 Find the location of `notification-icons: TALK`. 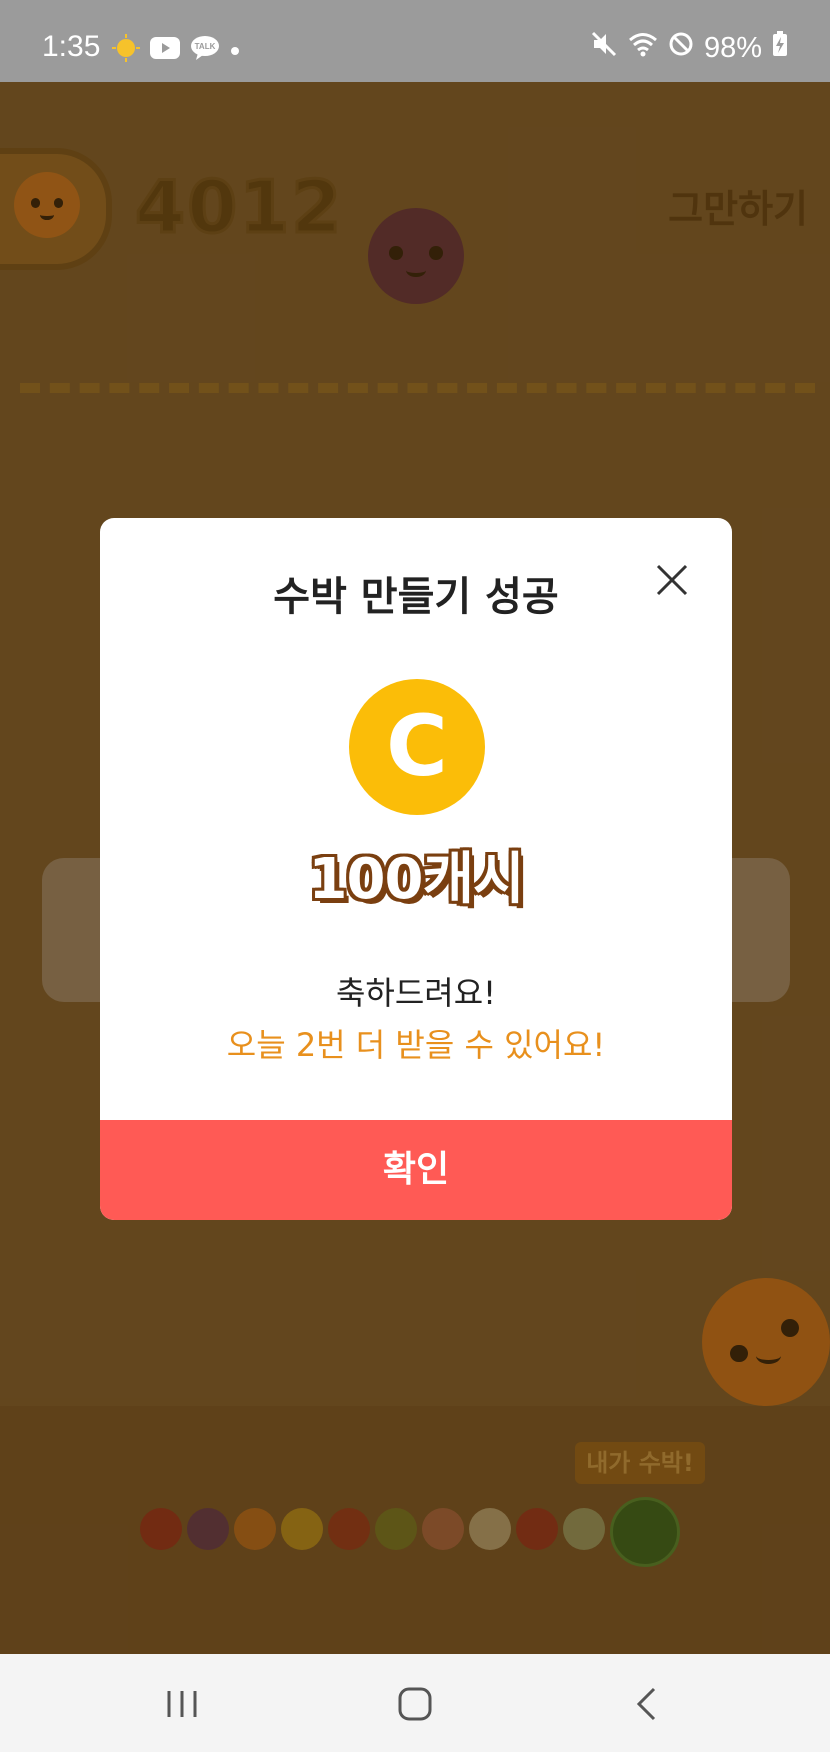

notification-icons: TALK is located at coordinates (176, 50).